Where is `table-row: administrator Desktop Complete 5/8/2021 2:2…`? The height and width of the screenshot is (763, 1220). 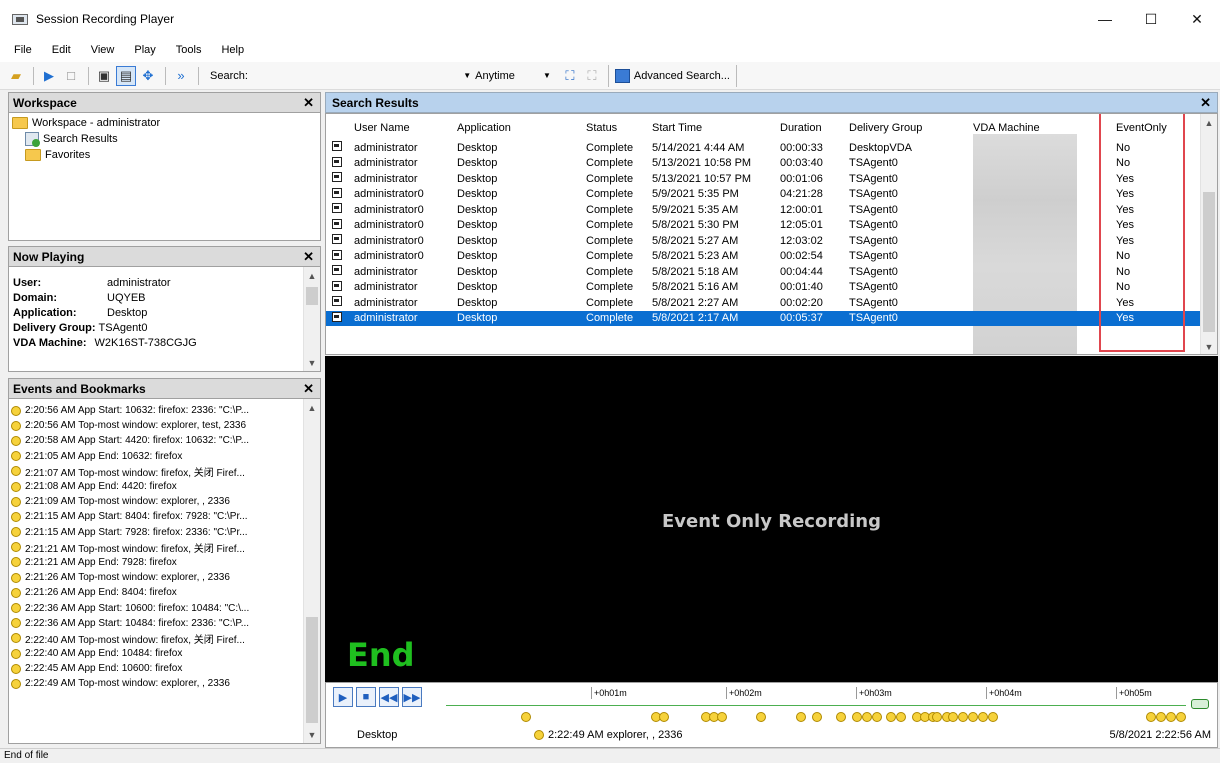
table-row: administrator Desktop Complete 5/8/2021 2:2… is located at coordinates (765, 303).